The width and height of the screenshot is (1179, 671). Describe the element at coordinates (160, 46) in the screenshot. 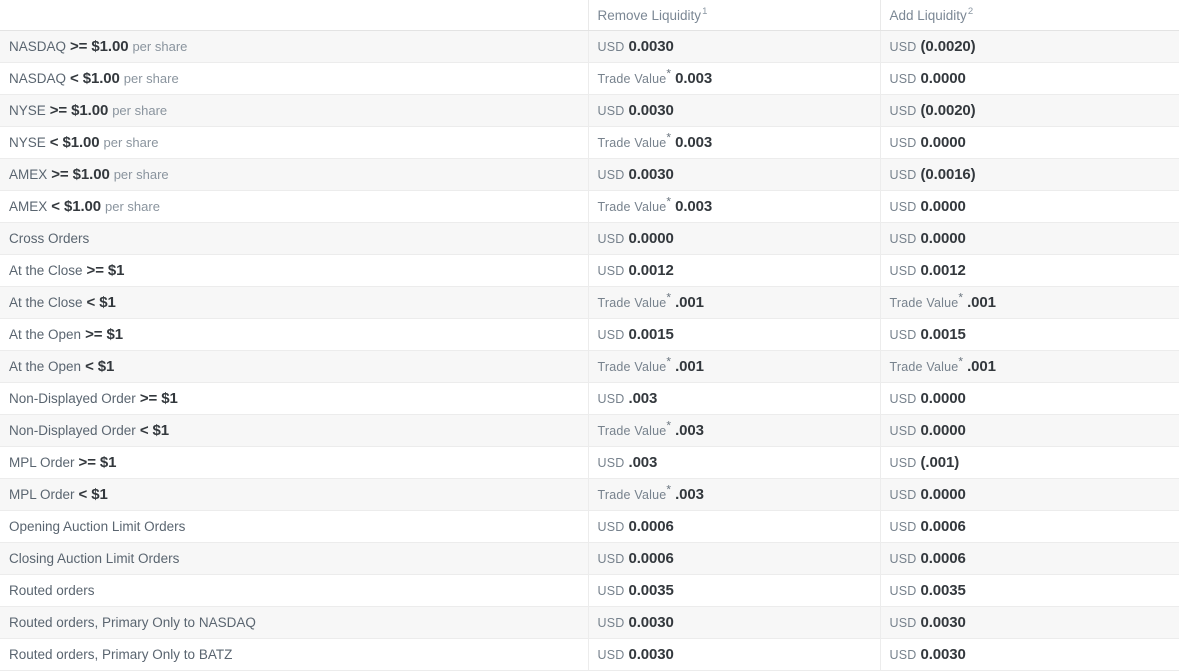

I see `order-type-qualifier: per share` at that location.